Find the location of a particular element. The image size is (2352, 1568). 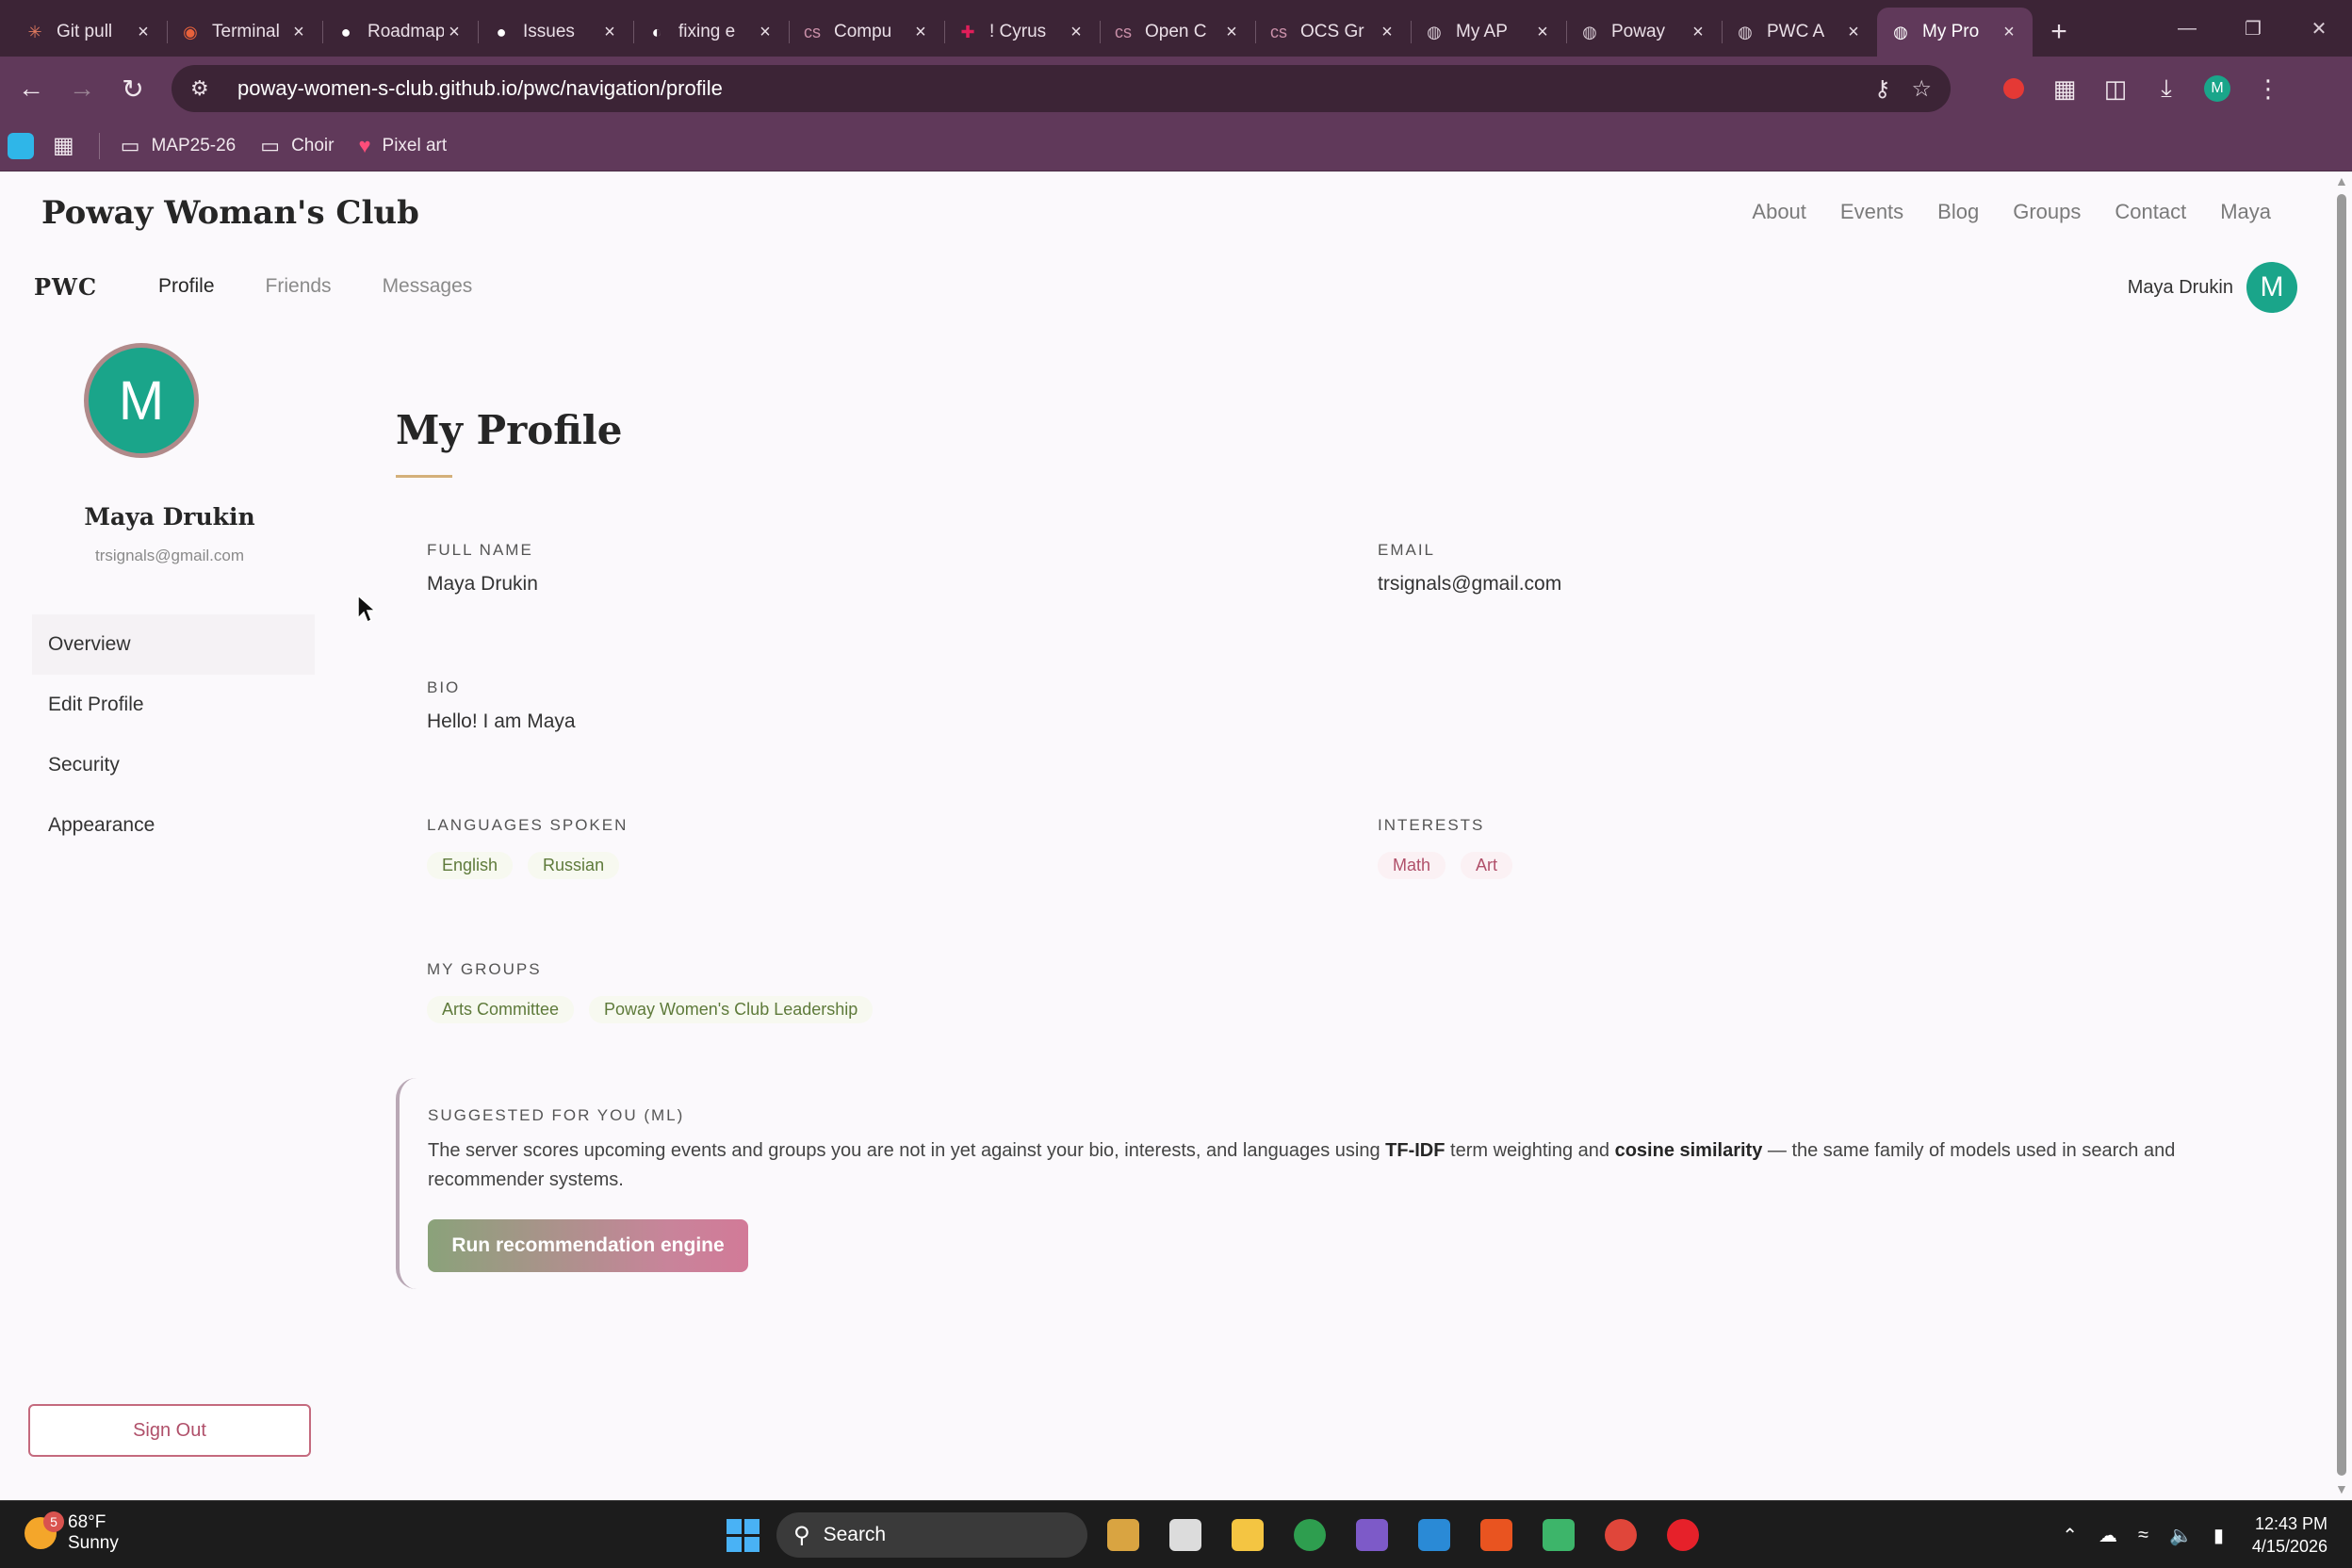

run-recommendation-button: Run recommendation engine is located at coordinates (588, 1245).